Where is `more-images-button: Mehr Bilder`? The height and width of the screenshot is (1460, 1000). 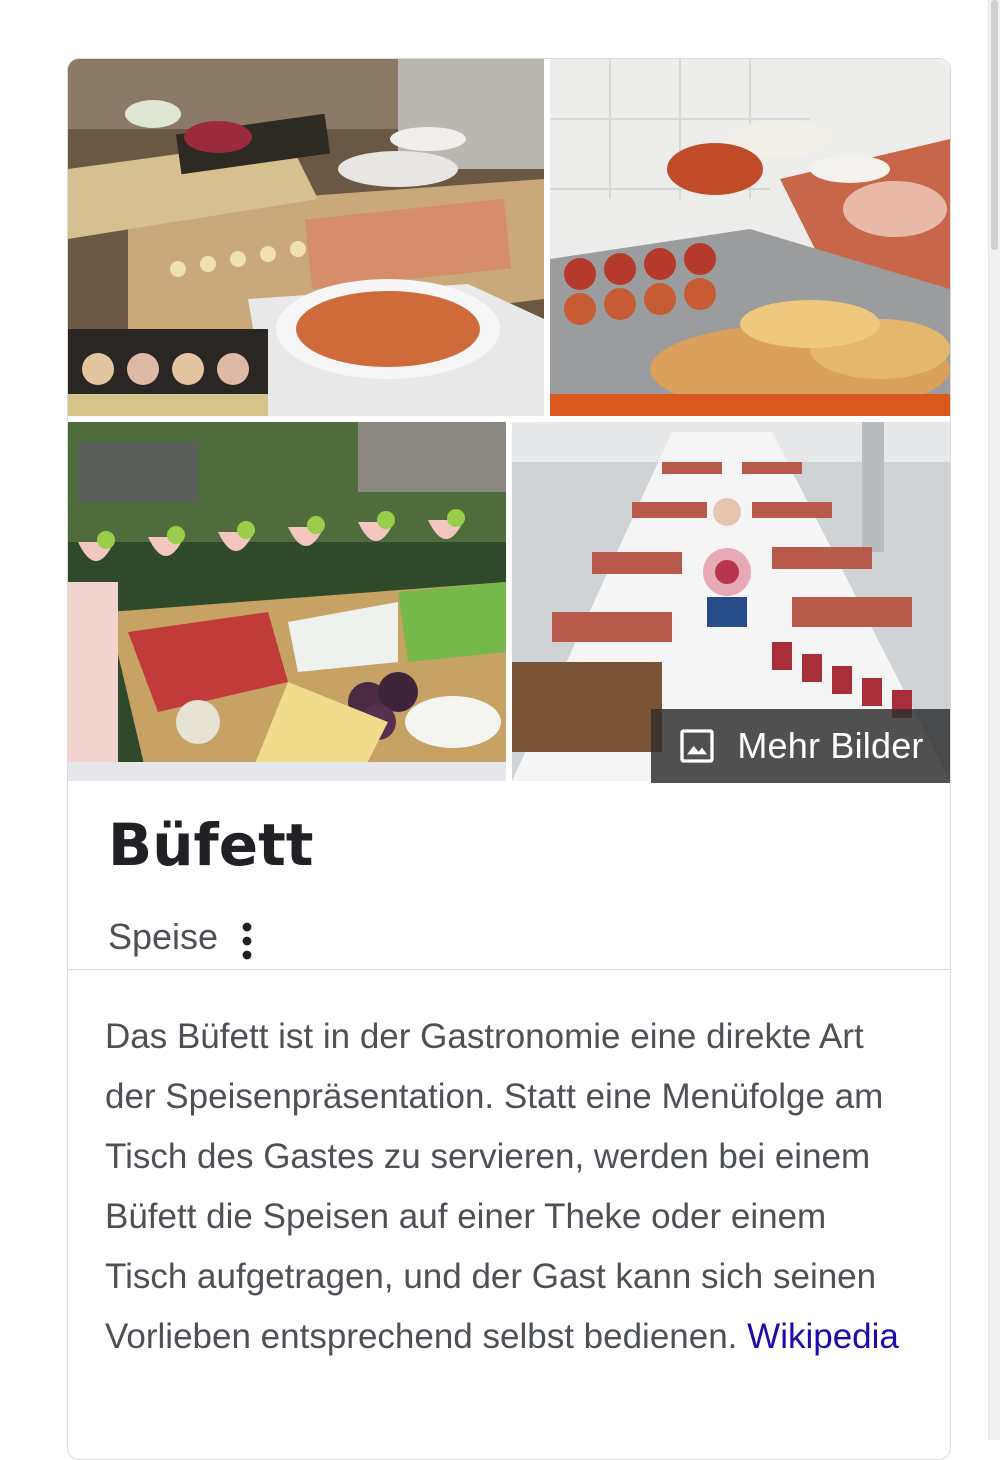
more-images-button: Mehr Bilder is located at coordinates (800, 746).